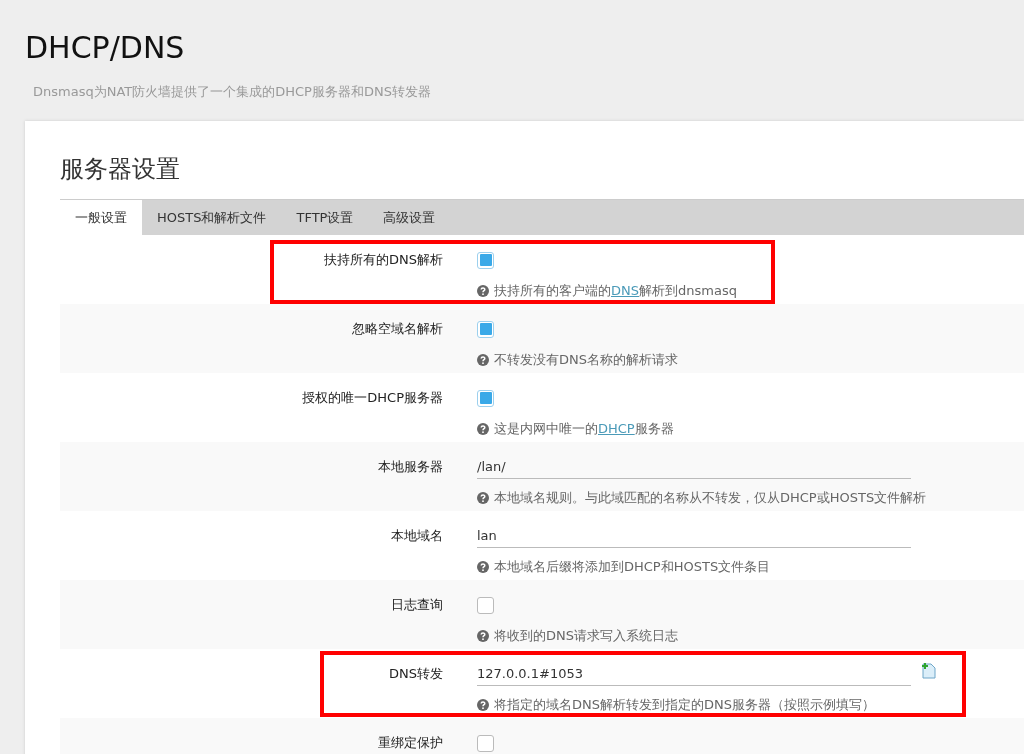 This screenshot has width=1024, height=754. Describe the element at coordinates (586, 636) in the screenshot. I see `help-text: 将收到的DNS请求写入系统日志` at that location.